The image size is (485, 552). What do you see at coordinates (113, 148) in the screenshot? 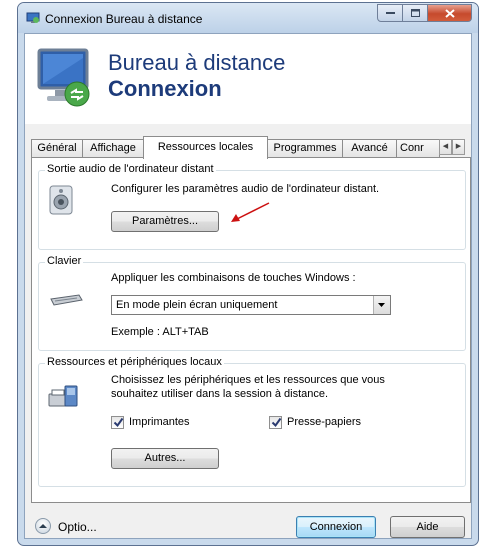
I see `tab-display: Affichage` at bounding box center [113, 148].